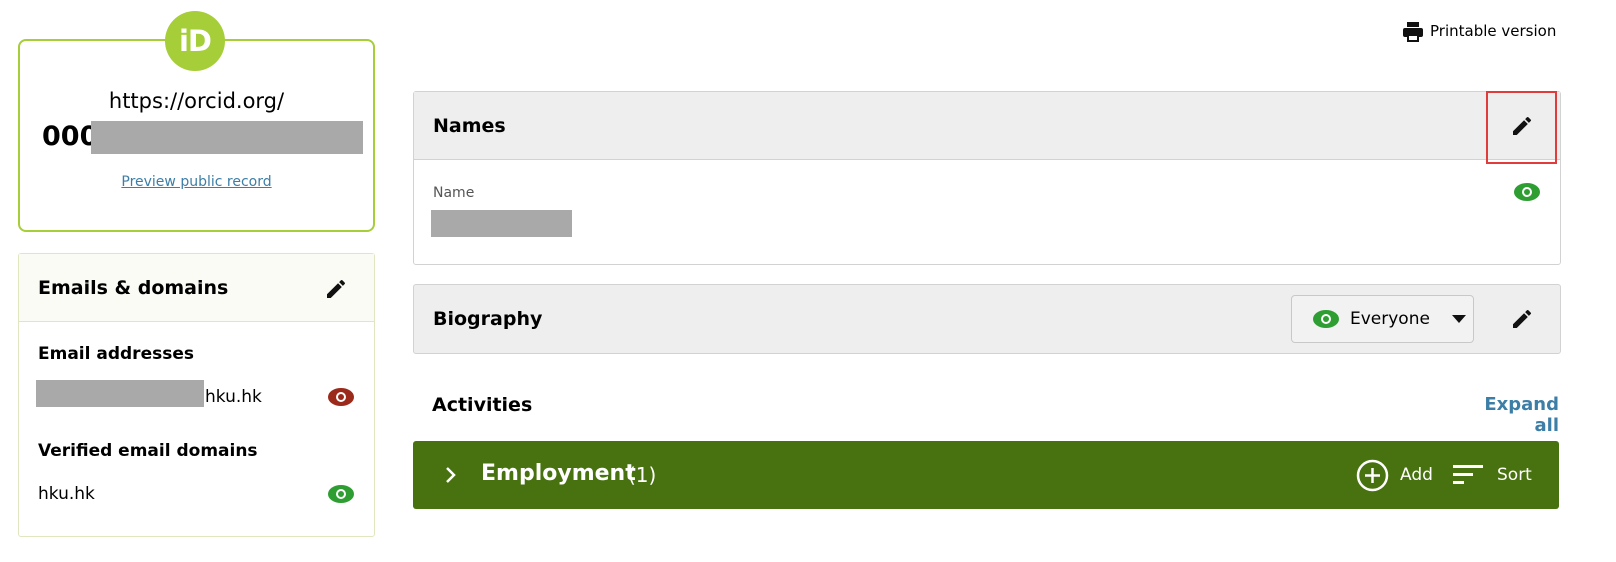 The width and height of the screenshot is (1616, 562). I want to click on names-title: Names, so click(469, 126).